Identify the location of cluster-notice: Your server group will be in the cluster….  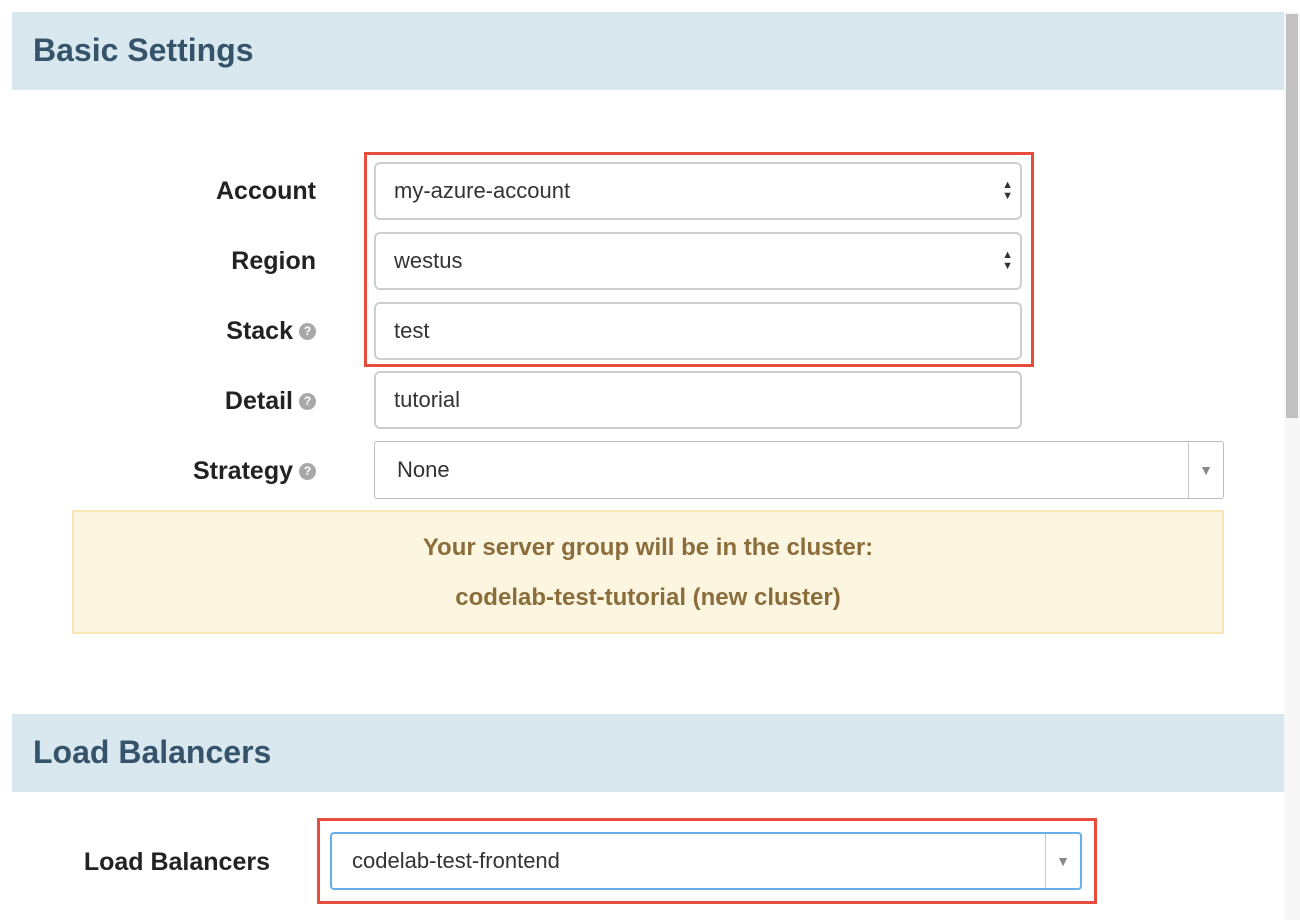
(648, 572).